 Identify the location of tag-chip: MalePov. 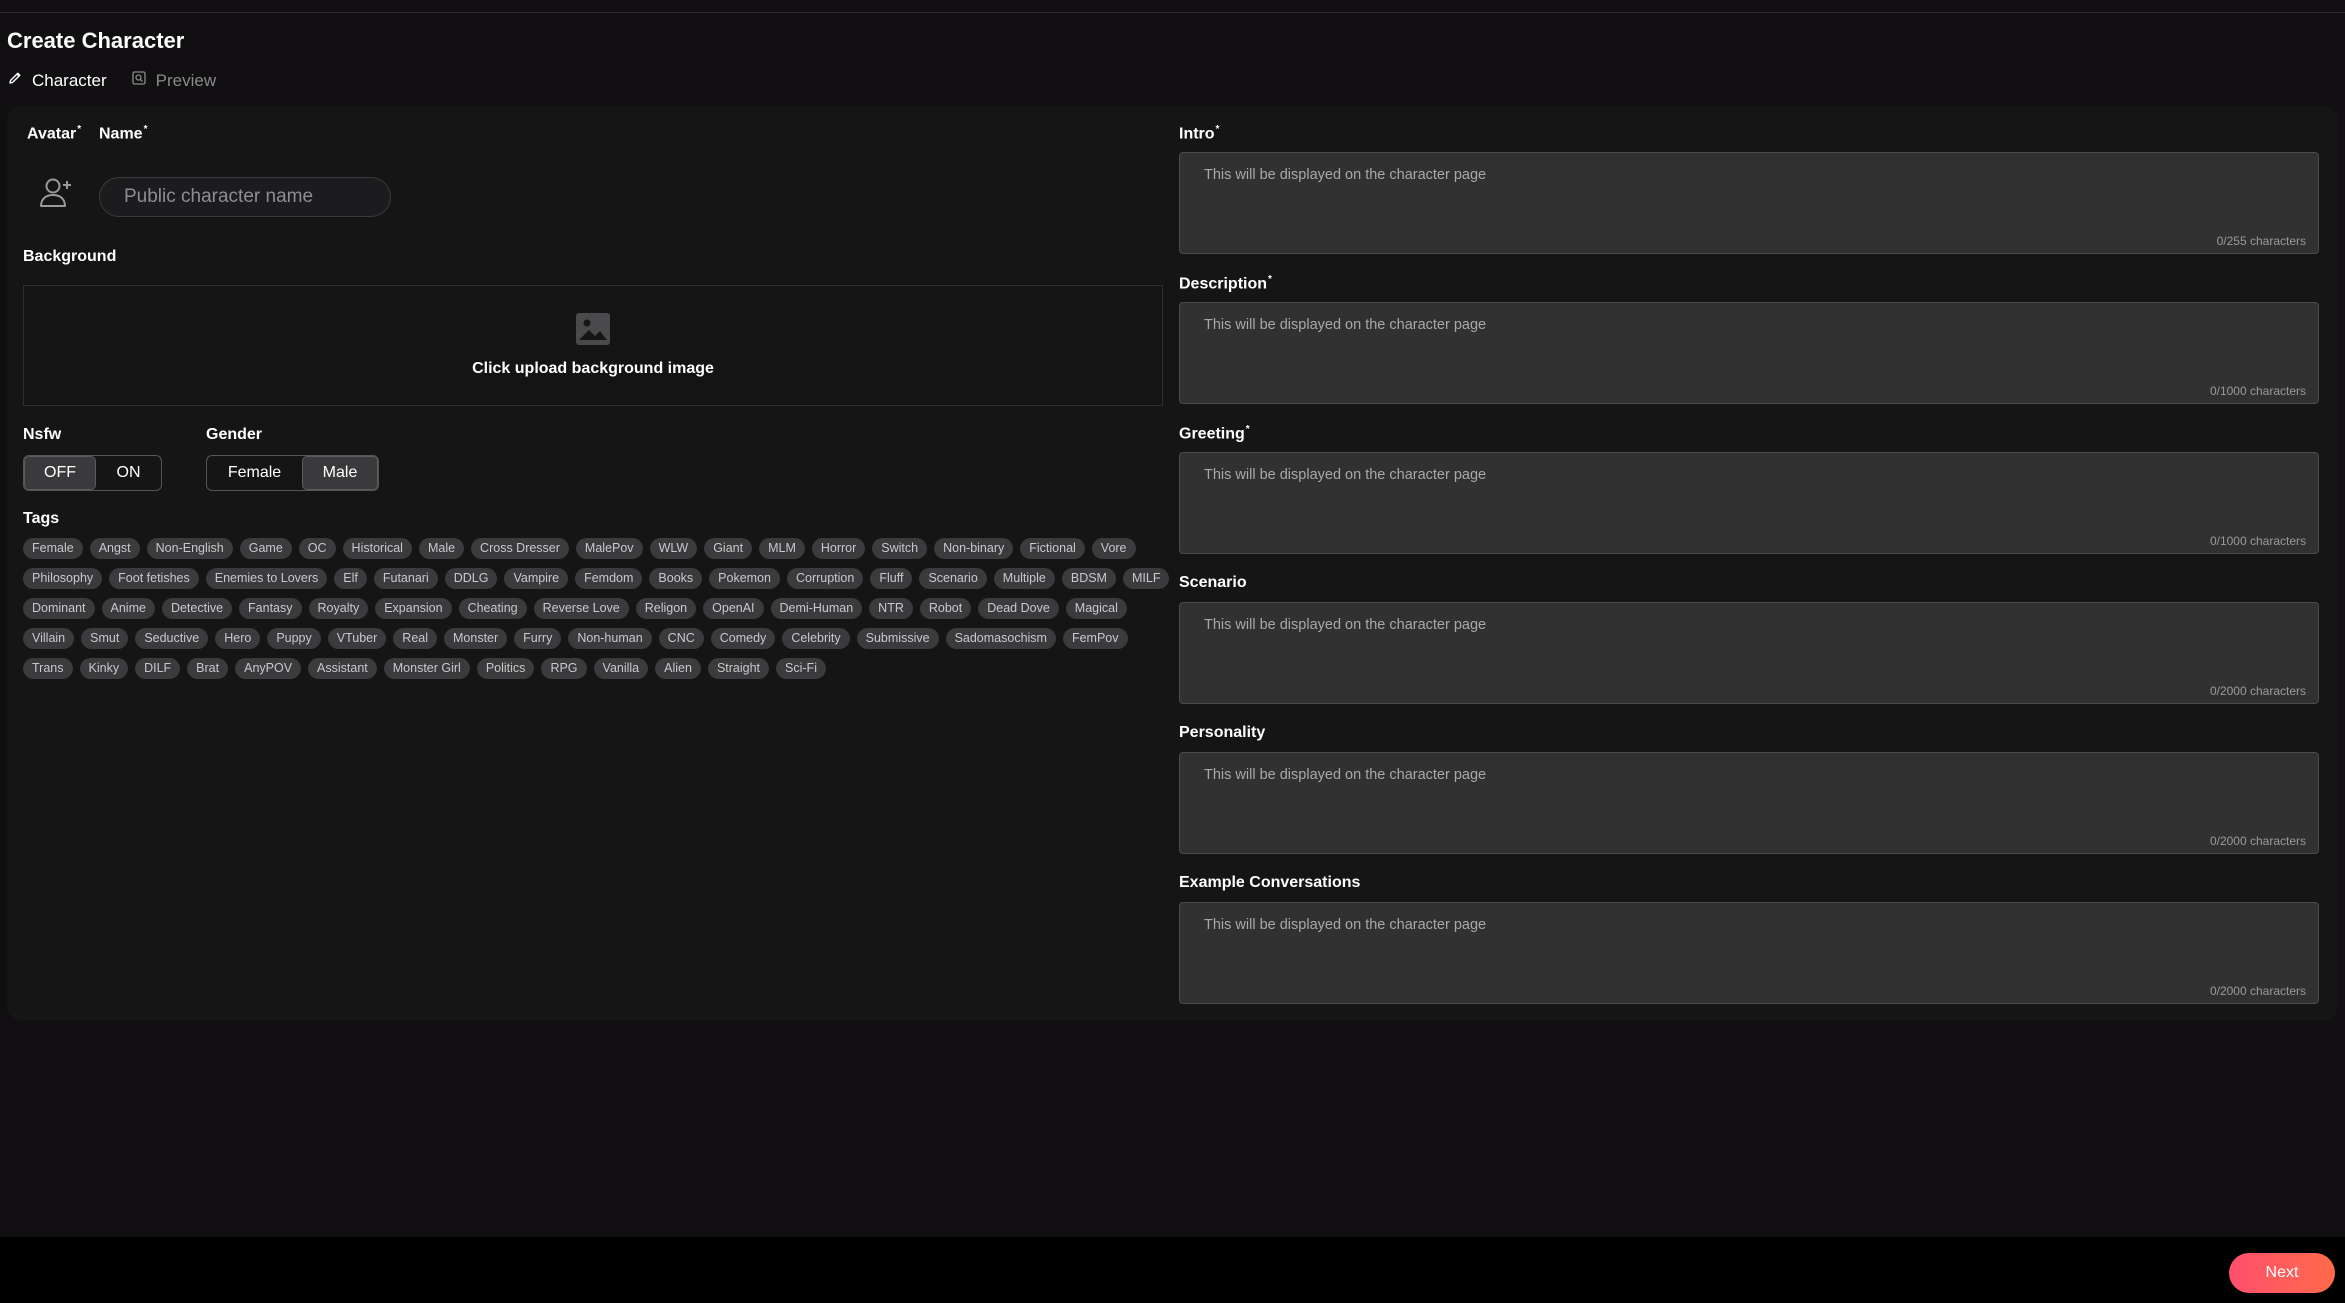
(609, 548).